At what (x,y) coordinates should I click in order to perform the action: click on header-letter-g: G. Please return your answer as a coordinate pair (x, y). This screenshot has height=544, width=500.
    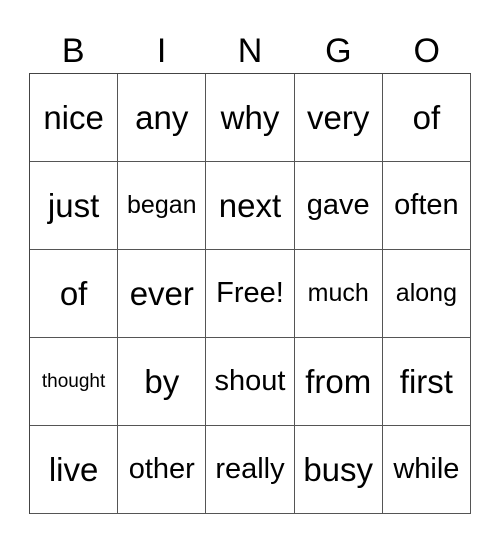
    Looking at the image, I should click on (338, 51).